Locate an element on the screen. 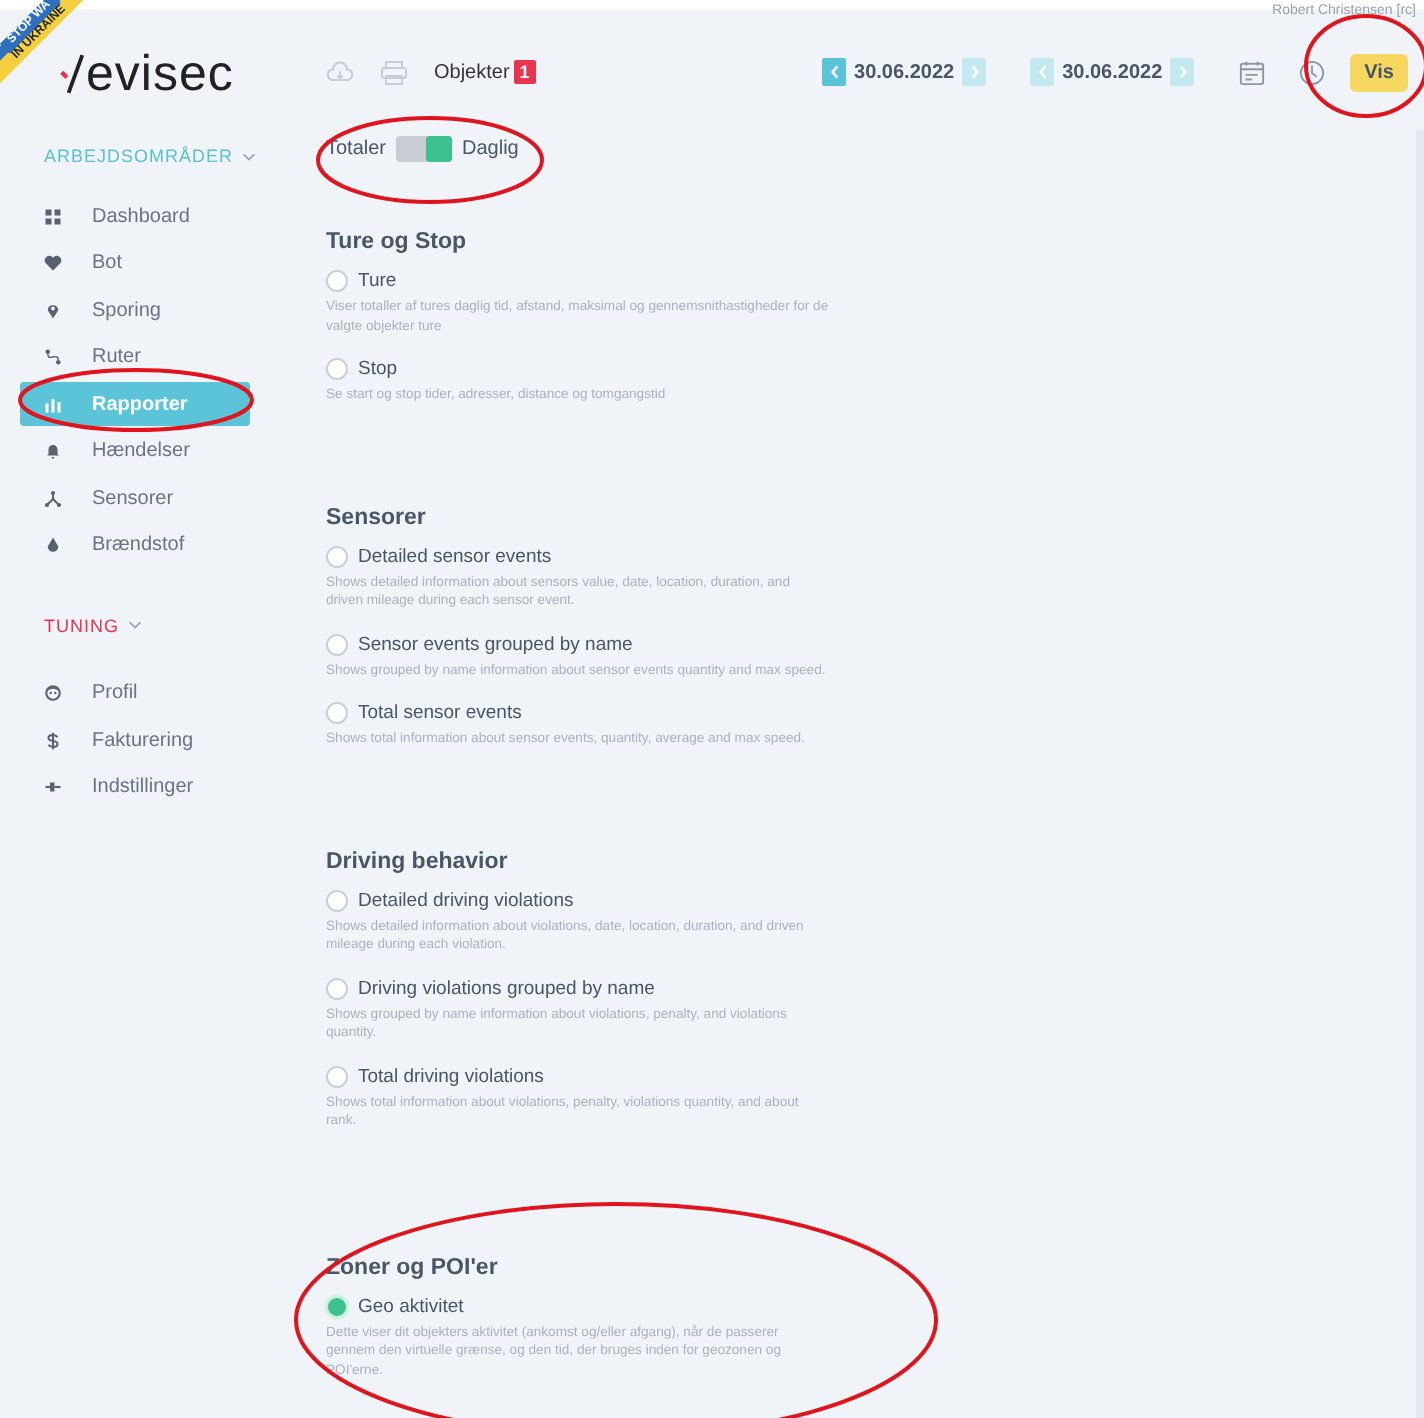  section-heading: Driving behavior is located at coordinates (418, 861).